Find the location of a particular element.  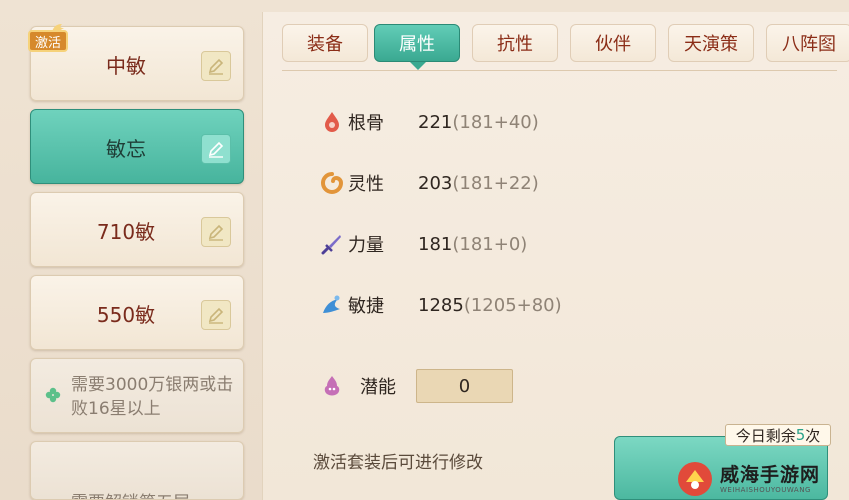

slot-5-locked: 需要3000万银两或击败16星以上 is located at coordinates (137, 395).